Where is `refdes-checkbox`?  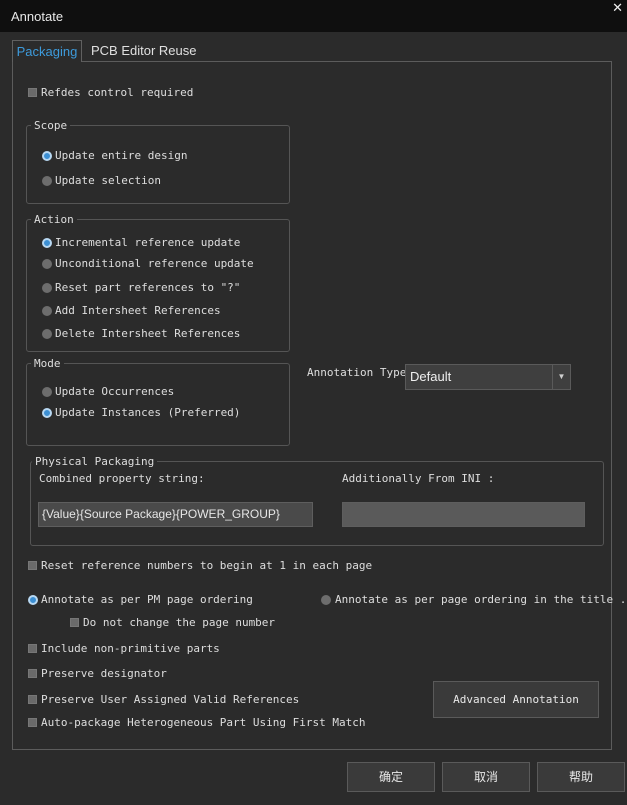 refdes-checkbox is located at coordinates (32, 92).